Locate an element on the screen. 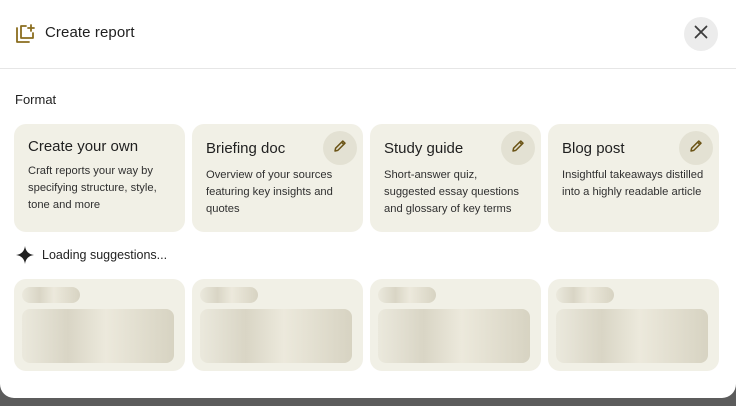 Image resolution: width=736 pixels, height=406 pixels. close-button is located at coordinates (701, 34).